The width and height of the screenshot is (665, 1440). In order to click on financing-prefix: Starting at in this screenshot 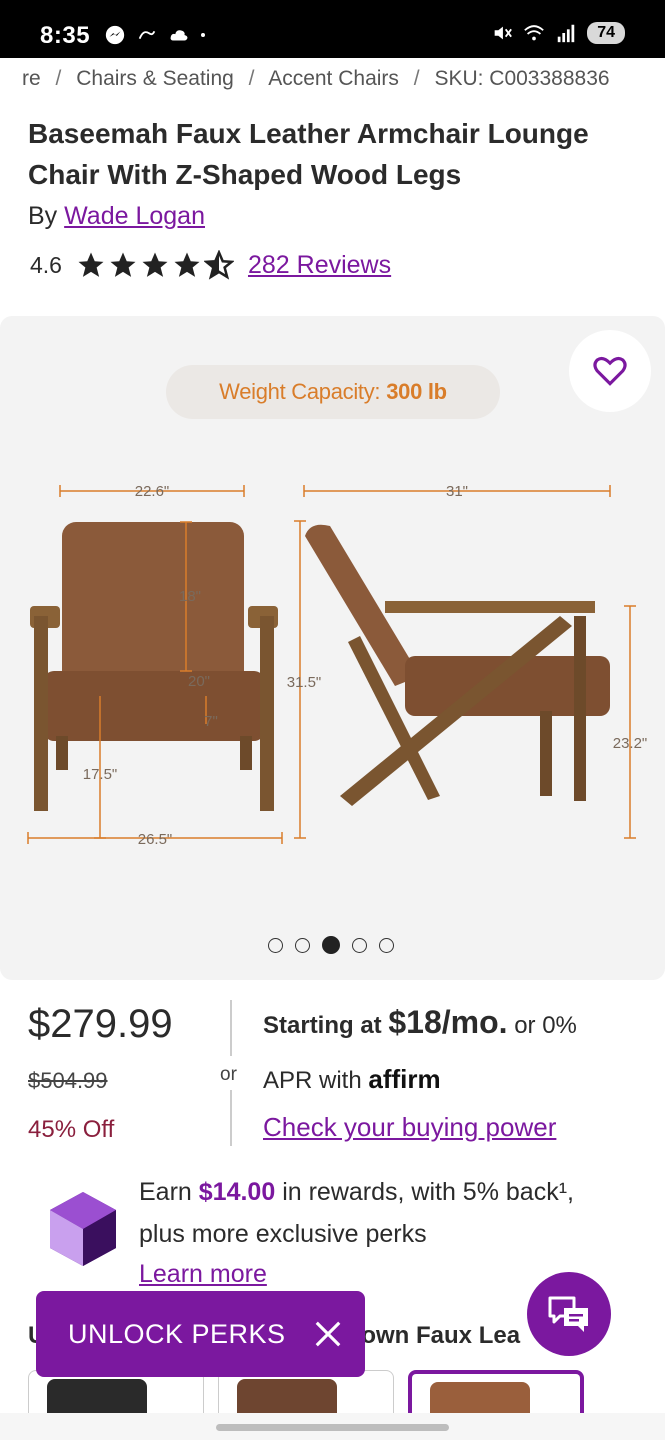, I will do `click(322, 1025)`.